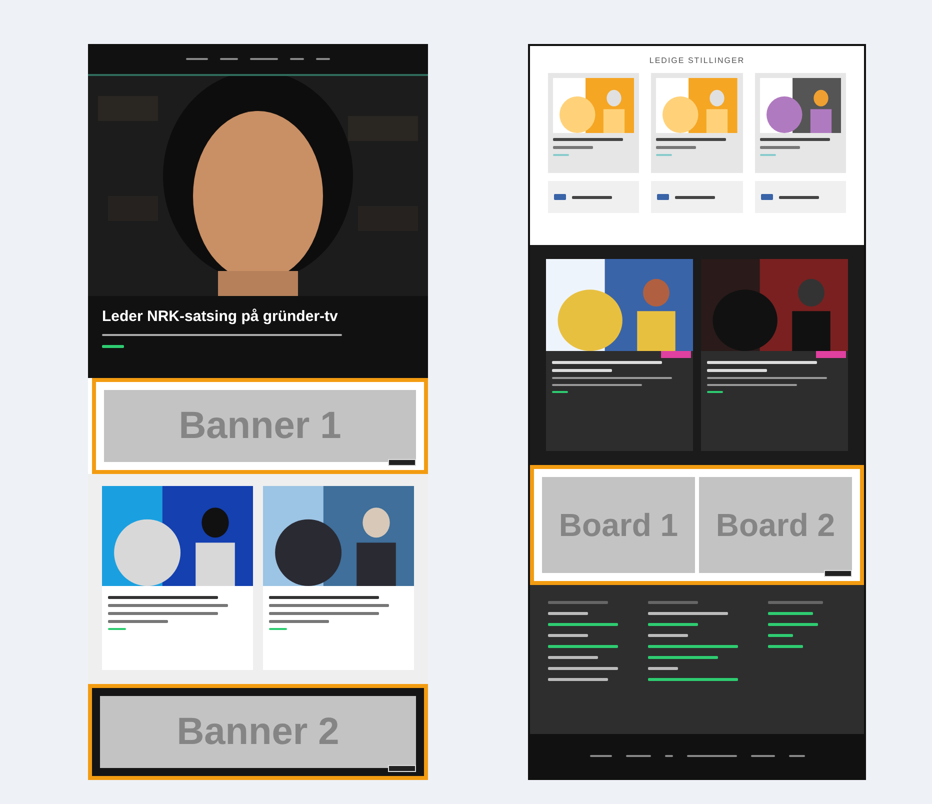 This screenshot has height=804, width=932. Describe the element at coordinates (776, 525) in the screenshot. I see `board-label: Board 2` at that location.